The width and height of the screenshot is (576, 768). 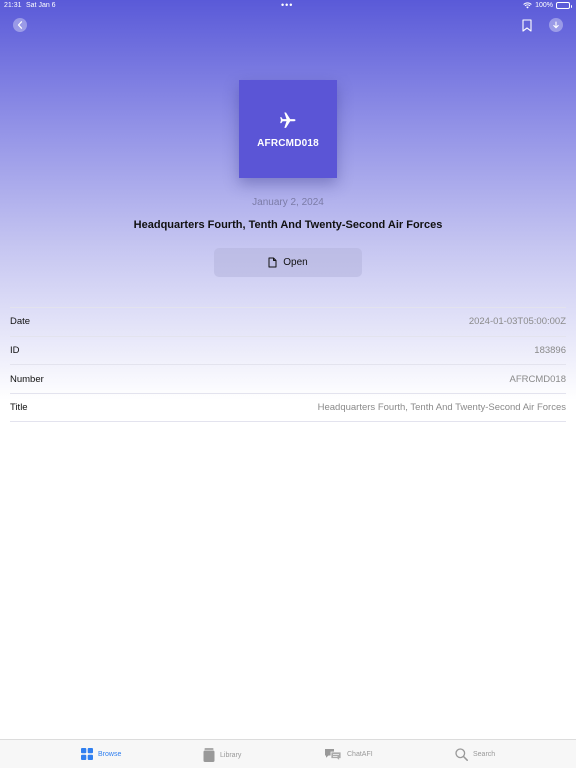 What do you see at coordinates (288, 202) in the screenshot?
I see `document-date: January 2, 2024` at bounding box center [288, 202].